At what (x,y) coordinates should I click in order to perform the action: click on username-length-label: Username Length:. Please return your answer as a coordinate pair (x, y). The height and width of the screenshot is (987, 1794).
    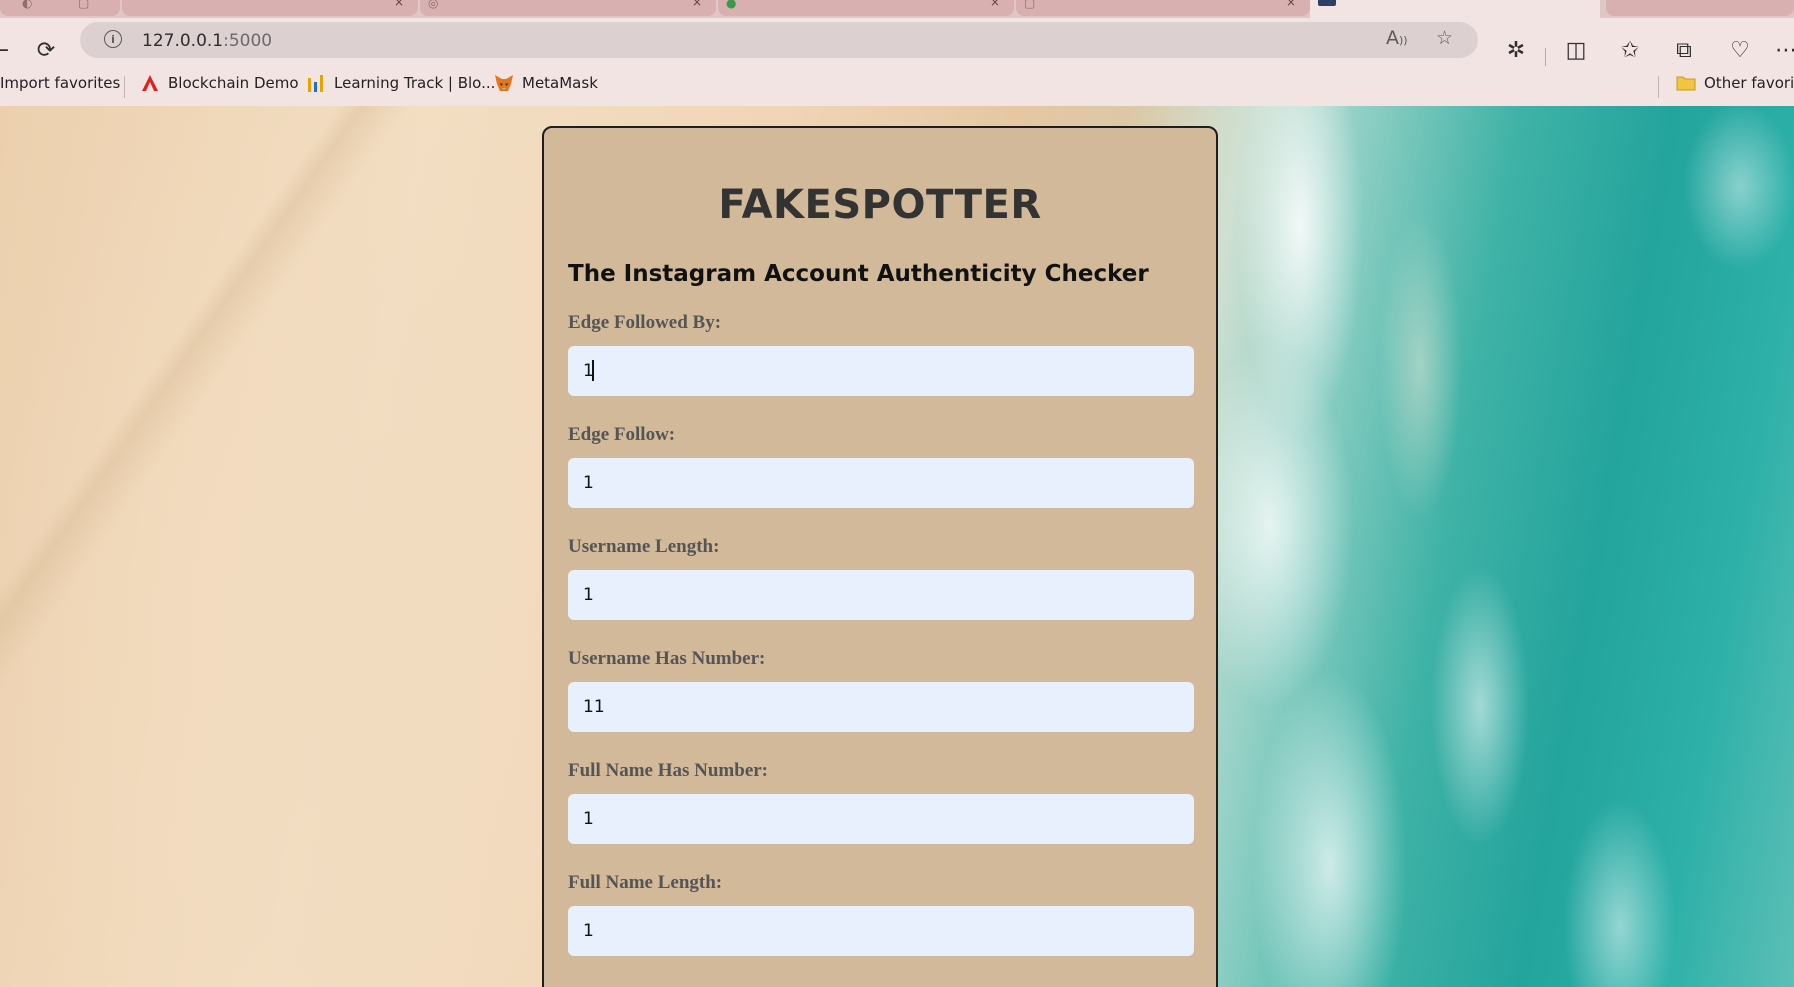
    Looking at the image, I should click on (644, 546).